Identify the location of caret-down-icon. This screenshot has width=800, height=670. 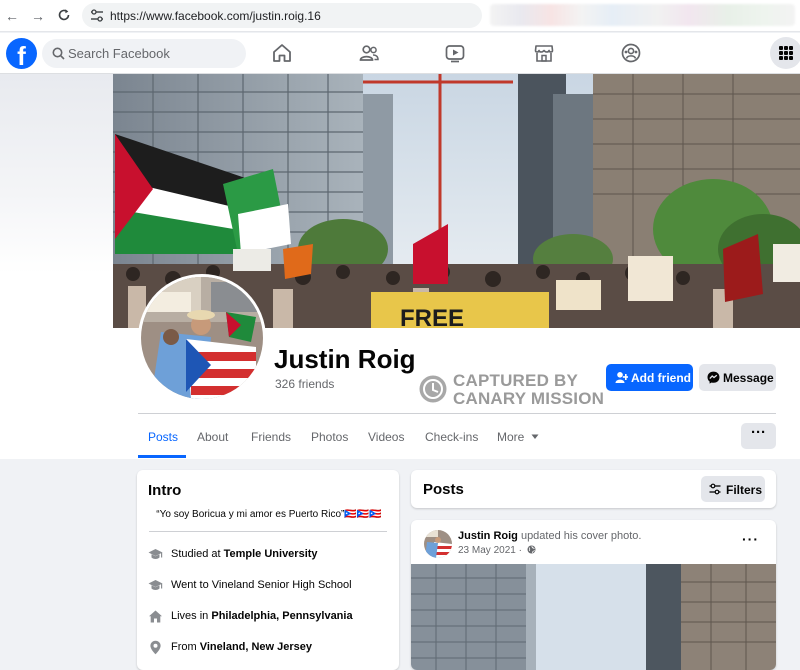
(535, 436).